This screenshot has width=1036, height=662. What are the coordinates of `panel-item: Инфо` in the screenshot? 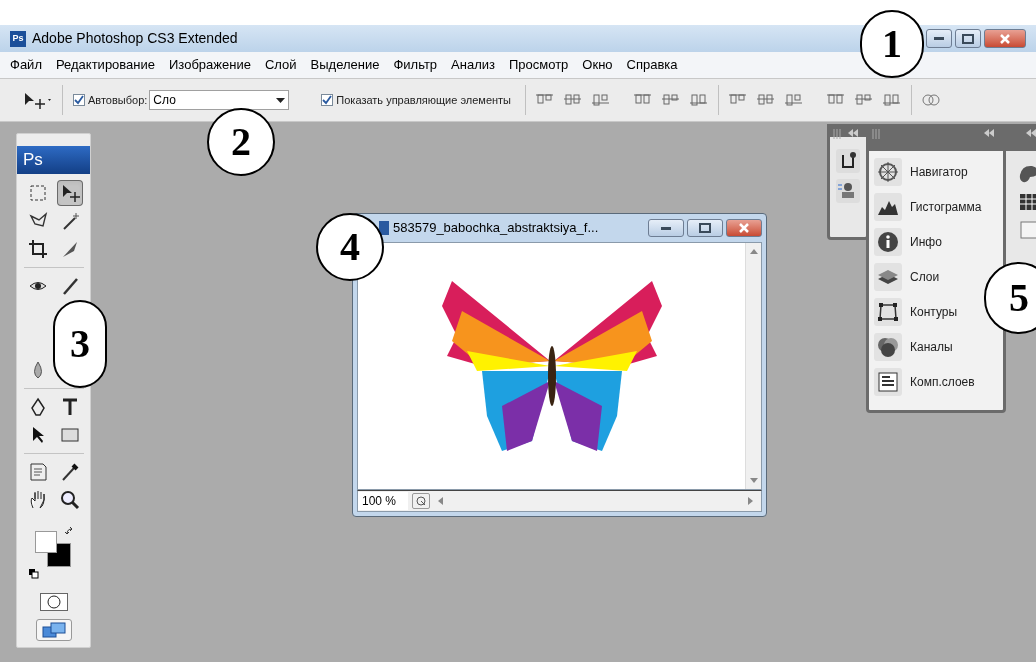 It's located at (910, 241).